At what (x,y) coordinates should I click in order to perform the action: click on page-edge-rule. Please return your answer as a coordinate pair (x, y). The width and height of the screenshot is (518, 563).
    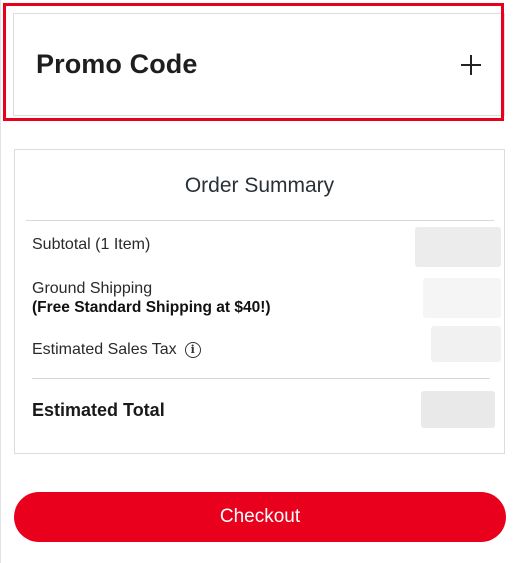
    Looking at the image, I should click on (0, 281).